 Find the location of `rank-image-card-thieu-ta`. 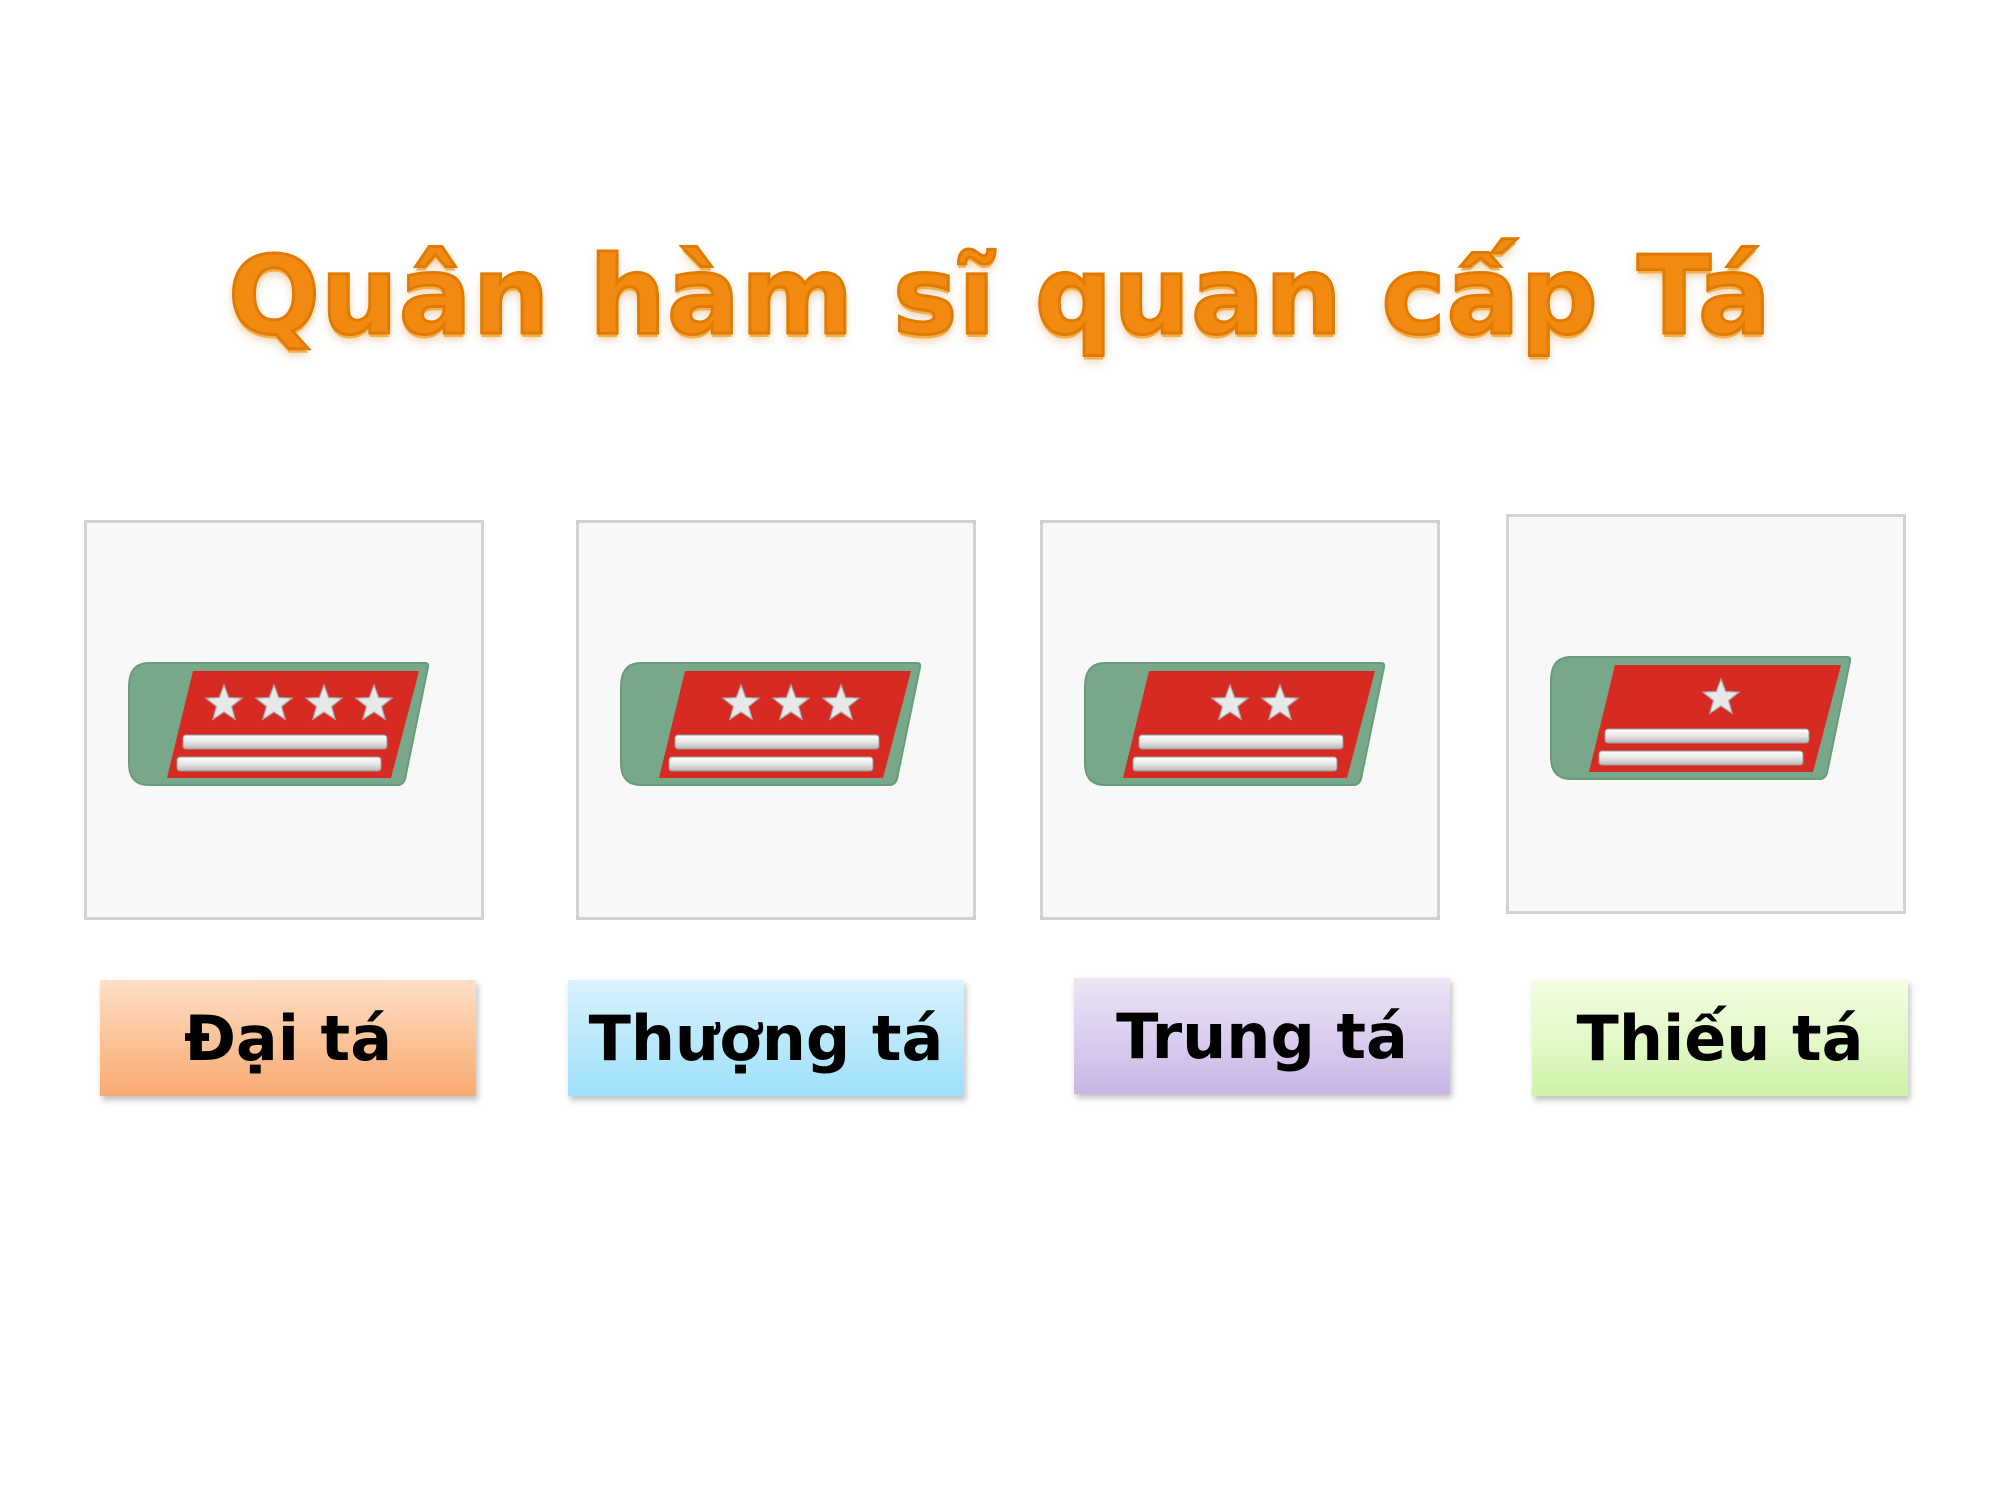

rank-image-card-thieu-ta is located at coordinates (1706, 714).